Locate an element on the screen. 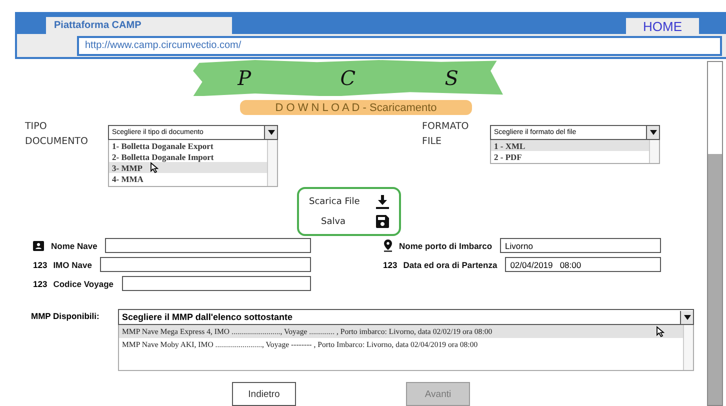  logo-letter: P is located at coordinates (245, 78).